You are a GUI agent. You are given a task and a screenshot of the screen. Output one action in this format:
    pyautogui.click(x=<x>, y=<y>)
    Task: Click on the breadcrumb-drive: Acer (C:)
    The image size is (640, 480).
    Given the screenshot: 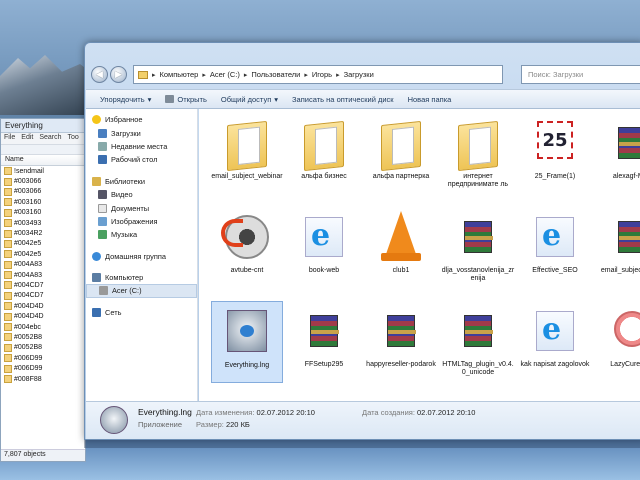 What is the action you would take?
    pyautogui.click(x=225, y=74)
    